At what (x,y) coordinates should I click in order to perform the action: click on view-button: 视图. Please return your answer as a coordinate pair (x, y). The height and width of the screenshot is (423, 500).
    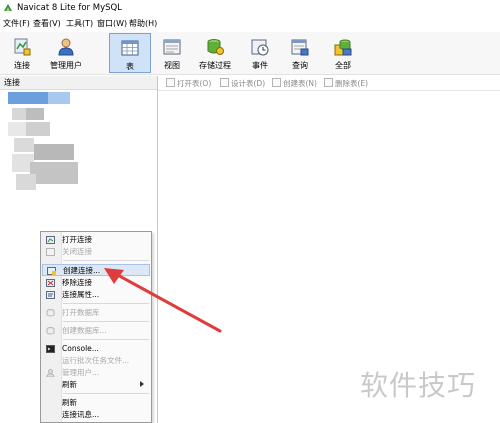
    Looking at the image, I should click on (172, 53).